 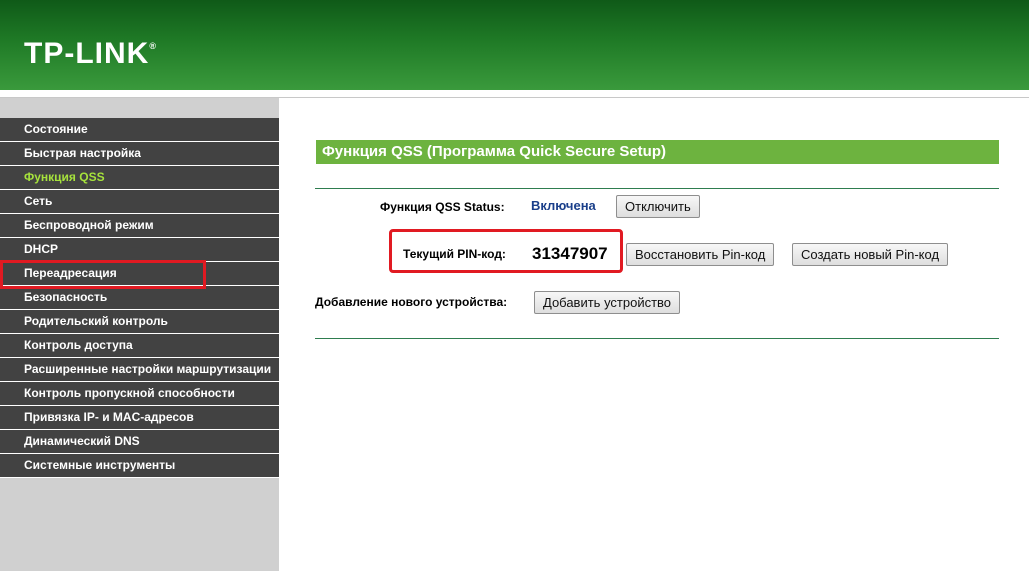 I want to click on qss-status-label: Функция QSS Status:, so click(x=442, y=207).